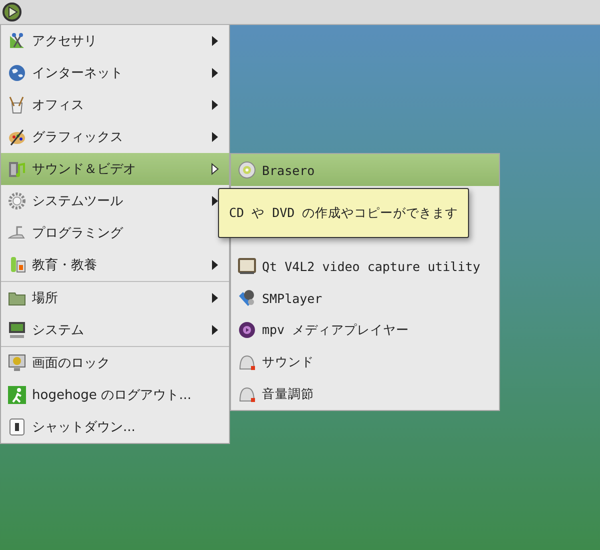  Describe the element at coordinates (58, 330) in the screenshot. I see `menu-item-label: システム` at that location.